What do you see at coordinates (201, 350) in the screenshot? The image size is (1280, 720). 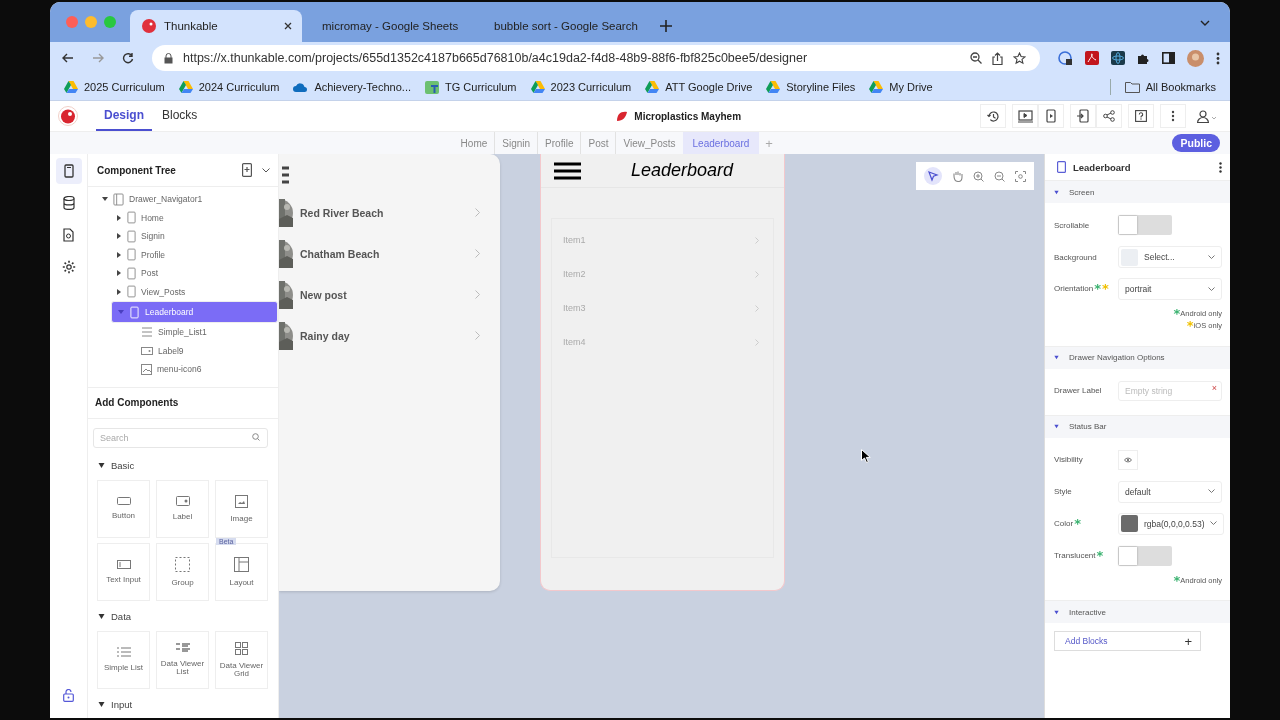 I see `tree-item: Label9` at bounding box center [201, 350].